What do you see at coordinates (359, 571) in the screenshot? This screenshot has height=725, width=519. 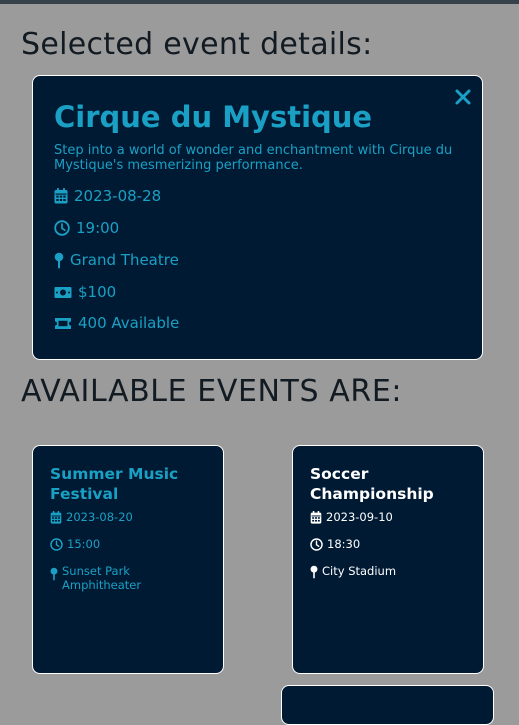 I see `event-card-venue: City Stadium` at bounding box center [359, 571].